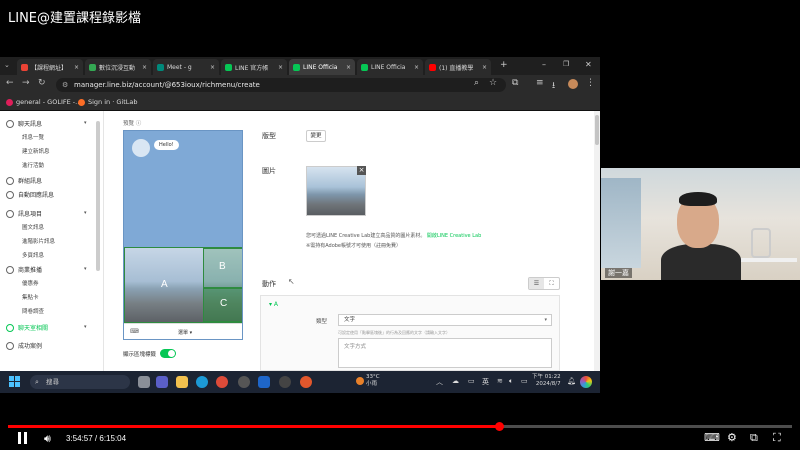 The width and height of the screenshot is (800, 450). Describe the element at coordinates (455, 381) in the screenshot. I see `cloud-icon: ☁` at that location.